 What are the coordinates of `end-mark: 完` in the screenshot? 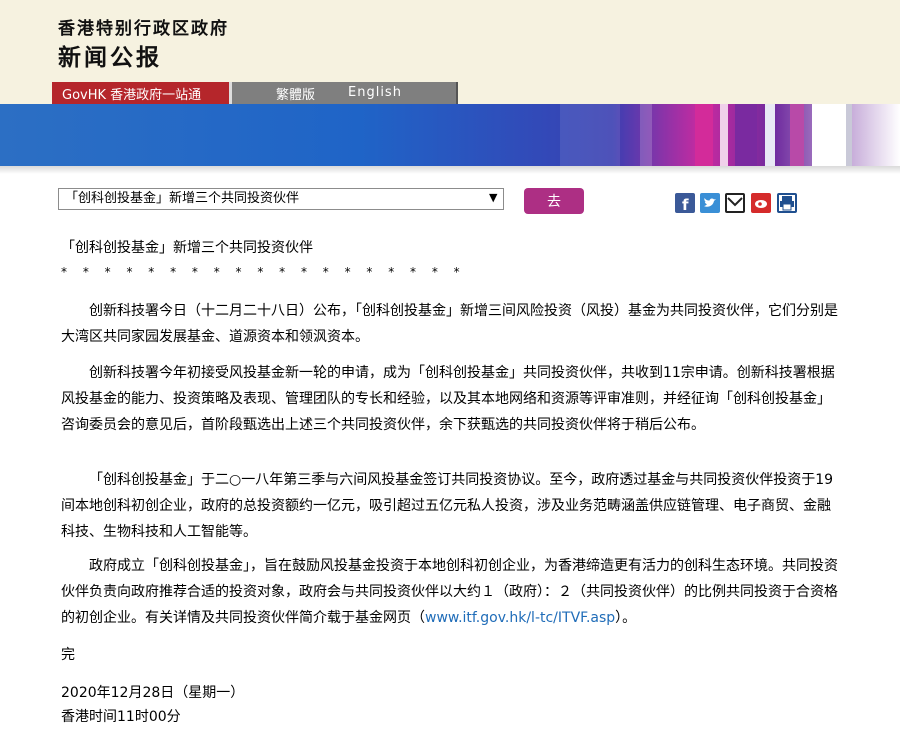 It's located at (68, 655).